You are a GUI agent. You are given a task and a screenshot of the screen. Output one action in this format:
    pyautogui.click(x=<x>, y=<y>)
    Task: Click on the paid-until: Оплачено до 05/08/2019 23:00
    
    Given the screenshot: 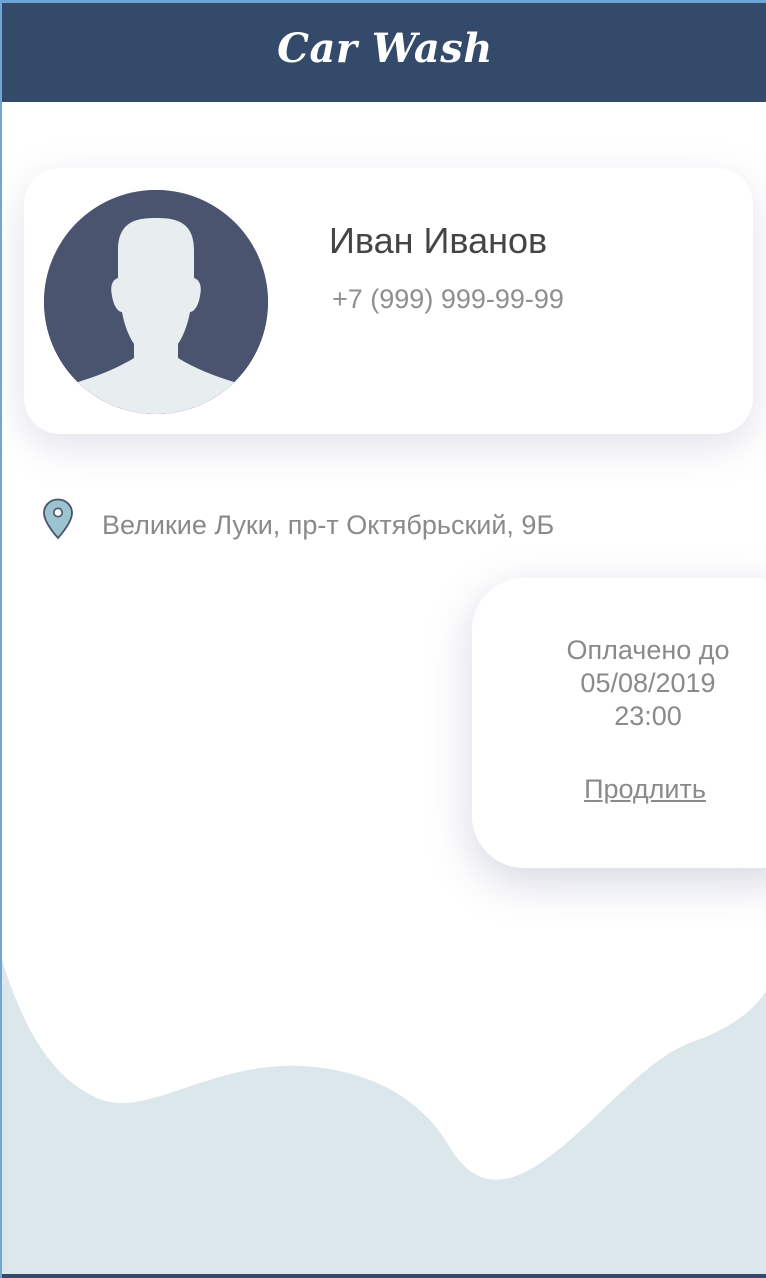 What is the action you would take?
    pyautogui.click(x=619, y=683)
    